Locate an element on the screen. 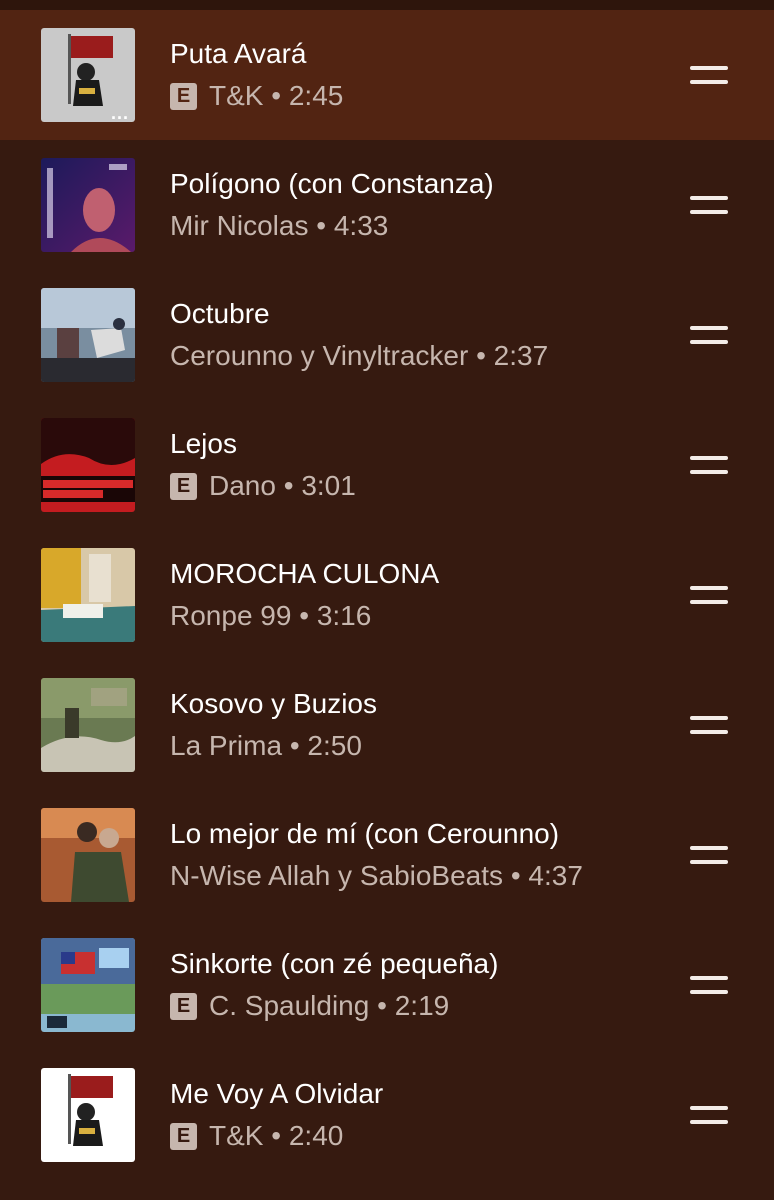 The image size is (774, 1200). track-title: Lejos is located at coordinates (203, 443).